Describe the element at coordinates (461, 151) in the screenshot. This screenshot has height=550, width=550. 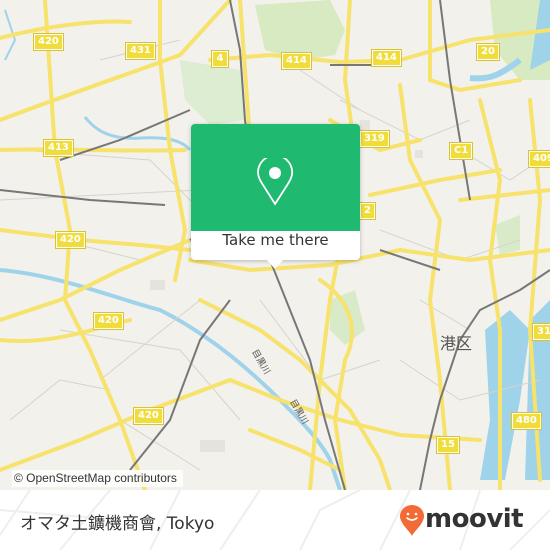
I see `route-shield: C1` at that location.